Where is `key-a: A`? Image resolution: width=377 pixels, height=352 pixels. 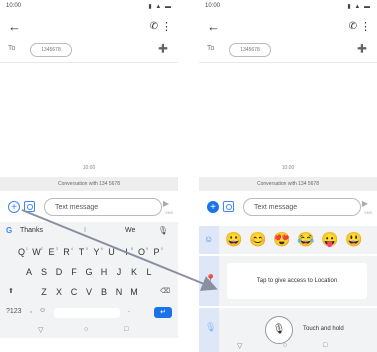
key-a: A is located at coordinates (29, 272).